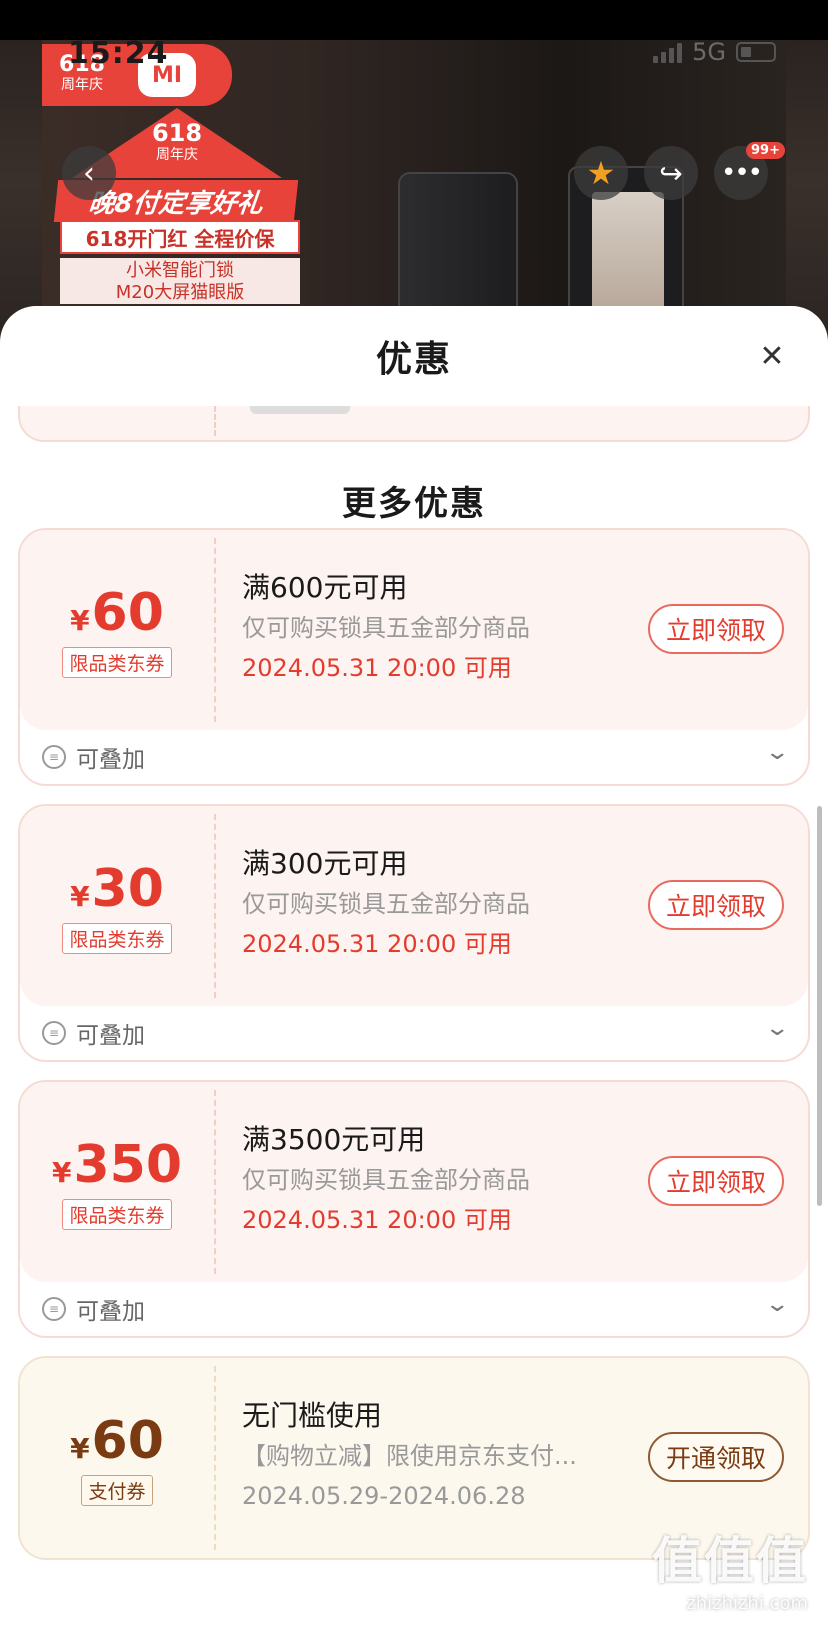 This screenshot has height=1626, width=828. Describe the element at coordinates (180, 237) in the screenshot. I see `promo-line-2: 618开门红 全程价保` at that location.